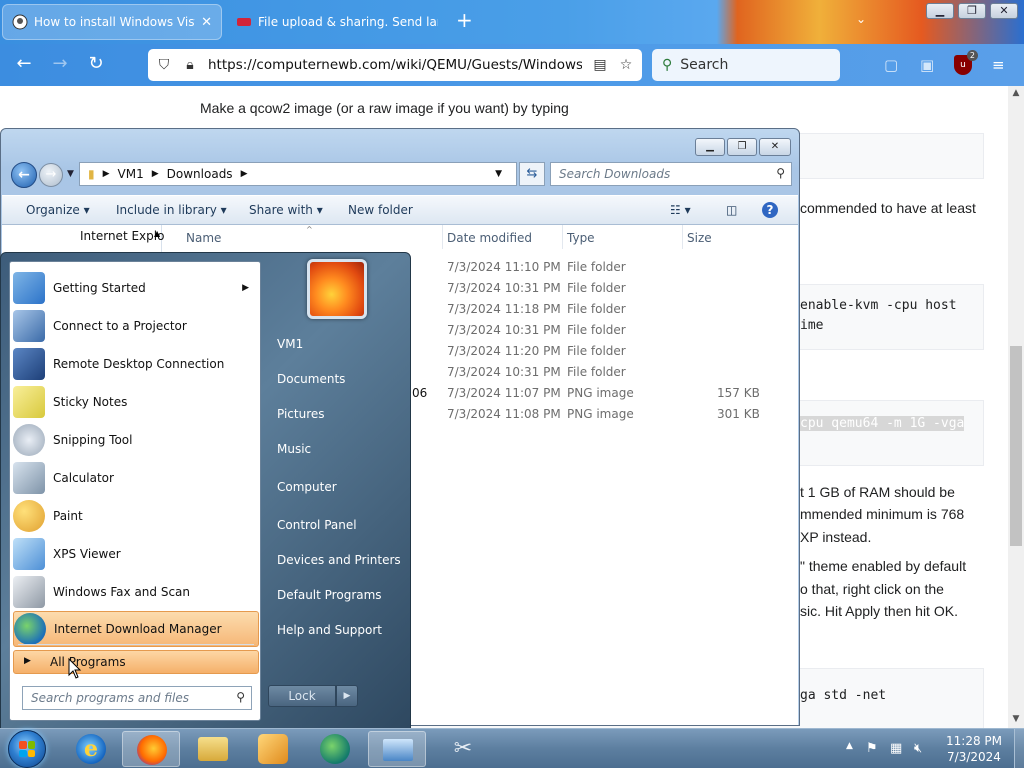 Image resolution: width=1024 pixels, height=768 pixels. Describe the element at coordinates (298, 174) in the screenshot. I see `address-bar: ▮ ▶ VM1 ▶ Downloads ▶ ▼` at that location.